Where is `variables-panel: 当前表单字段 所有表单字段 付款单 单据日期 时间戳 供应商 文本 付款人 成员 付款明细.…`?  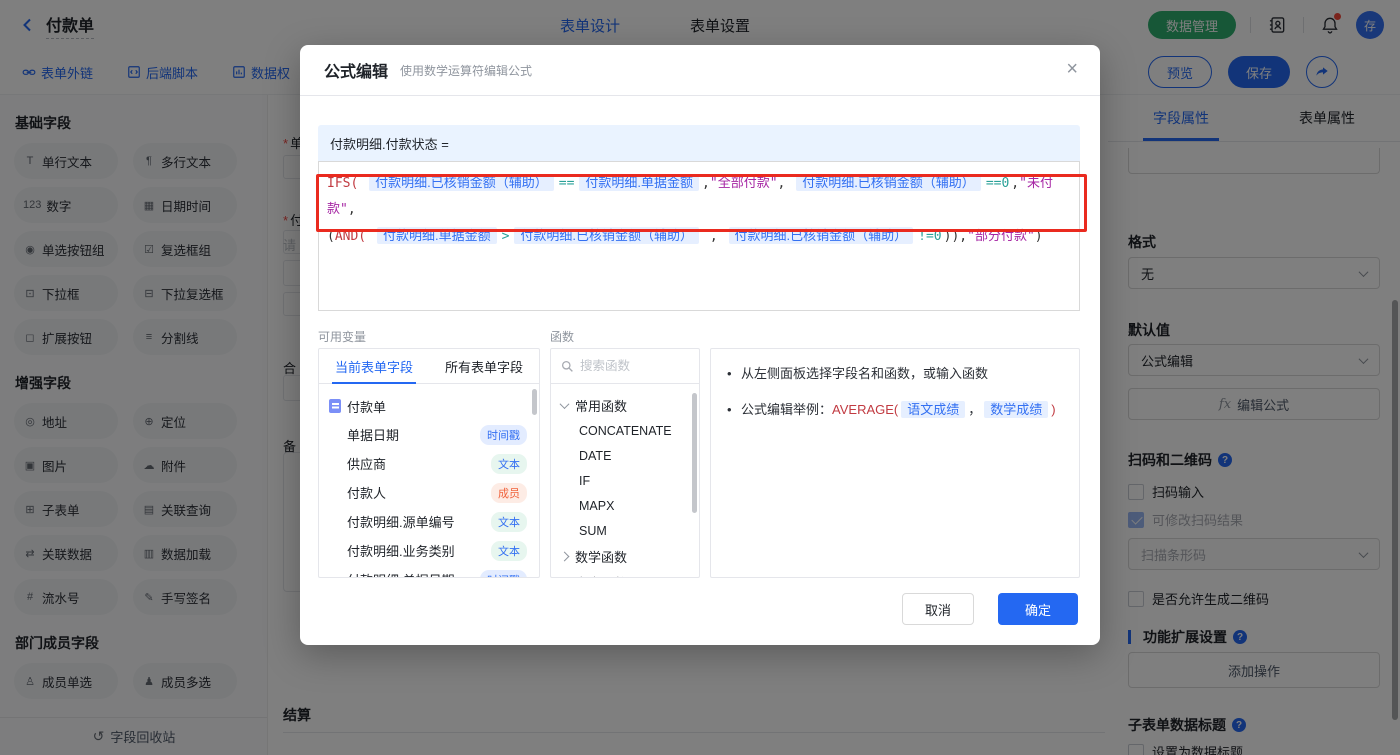 variables-panel: 当前表单字段 所有表单字段 付款单 单据日期 时间戳 供应商 文本 付款人 成员 付款明细.… is located at coordinates (429, 463).